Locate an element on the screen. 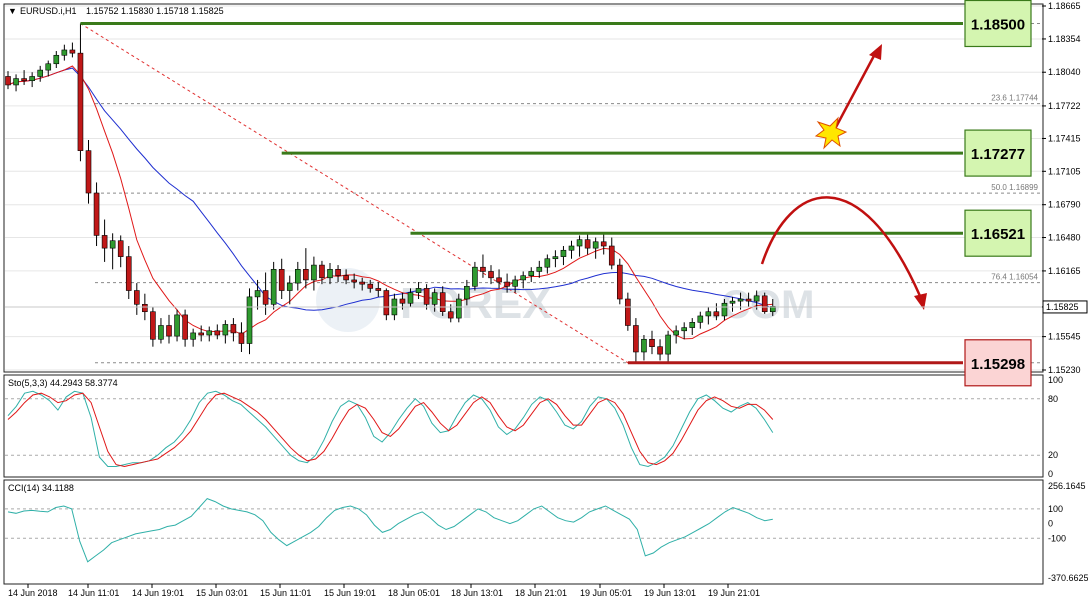 Image resolution: width=1088 pixels, height=606 pixels. sto-tick-0: 100 is located at coordinates (1055, 380).